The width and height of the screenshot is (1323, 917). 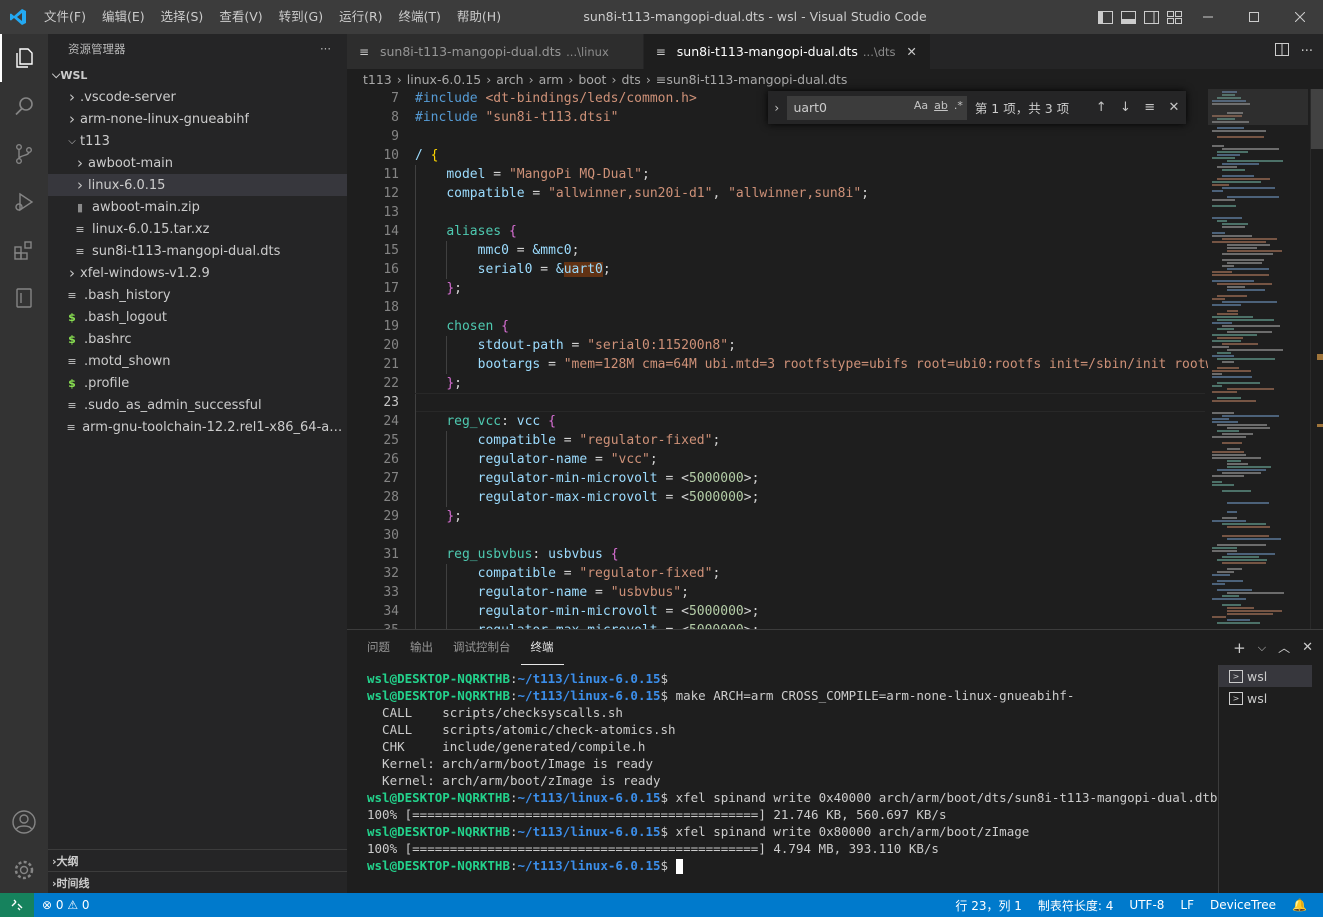 I want to click on language-mode: DeviceTree, so click(x=1243, y=905).